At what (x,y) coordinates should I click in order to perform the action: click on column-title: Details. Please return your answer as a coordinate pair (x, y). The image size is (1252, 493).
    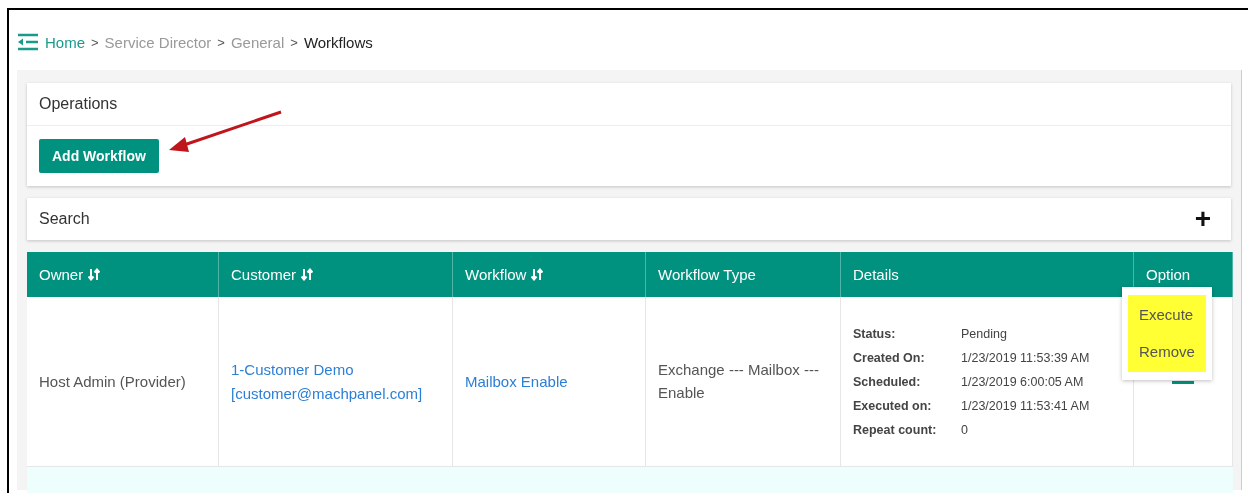
    Looking at the image, I should click on (876, 274).